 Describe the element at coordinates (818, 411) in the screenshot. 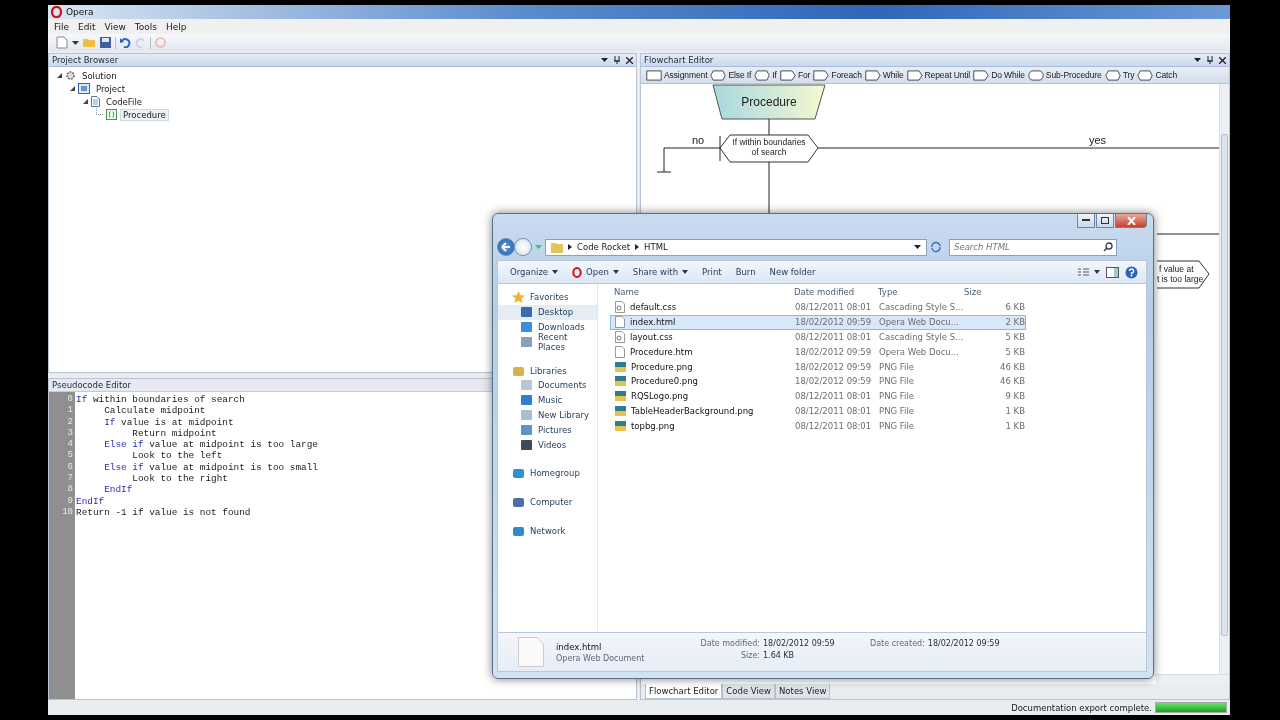

I see `file-row: TableHeaderBackground.png 08/12/2011 08:01 PNG File 1 KB` at that location.